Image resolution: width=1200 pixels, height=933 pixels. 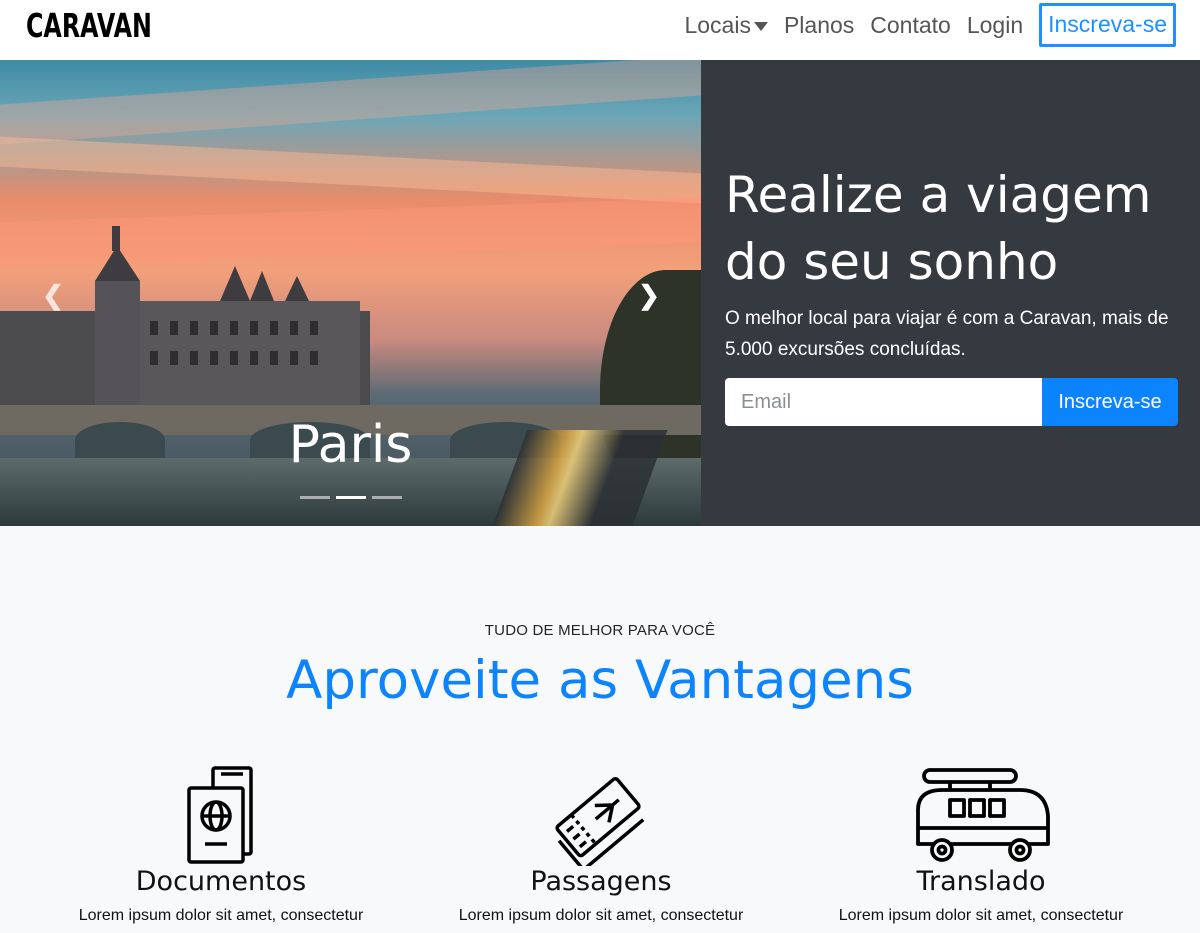 I want to click on carousel-indicators, so click(x=351, y=497).